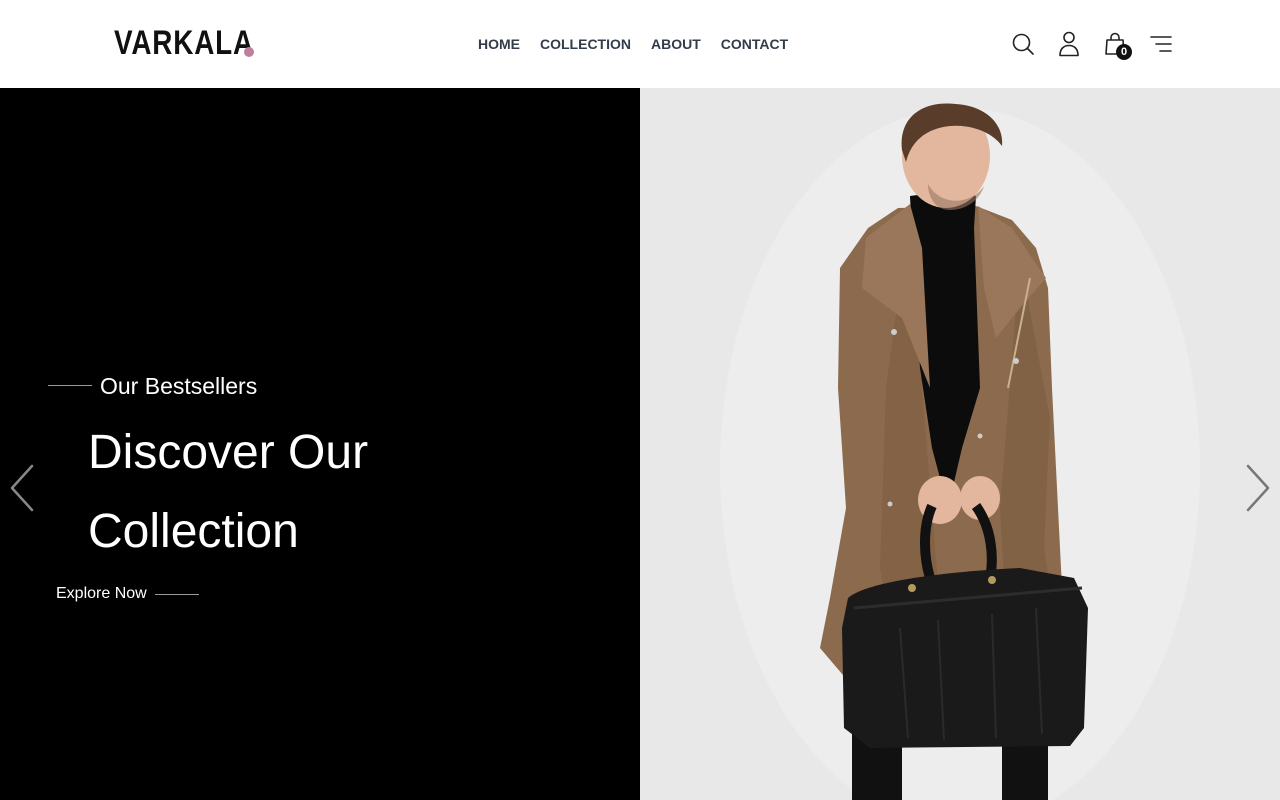  I want to click on subtitle-divider, so click(70, 385).